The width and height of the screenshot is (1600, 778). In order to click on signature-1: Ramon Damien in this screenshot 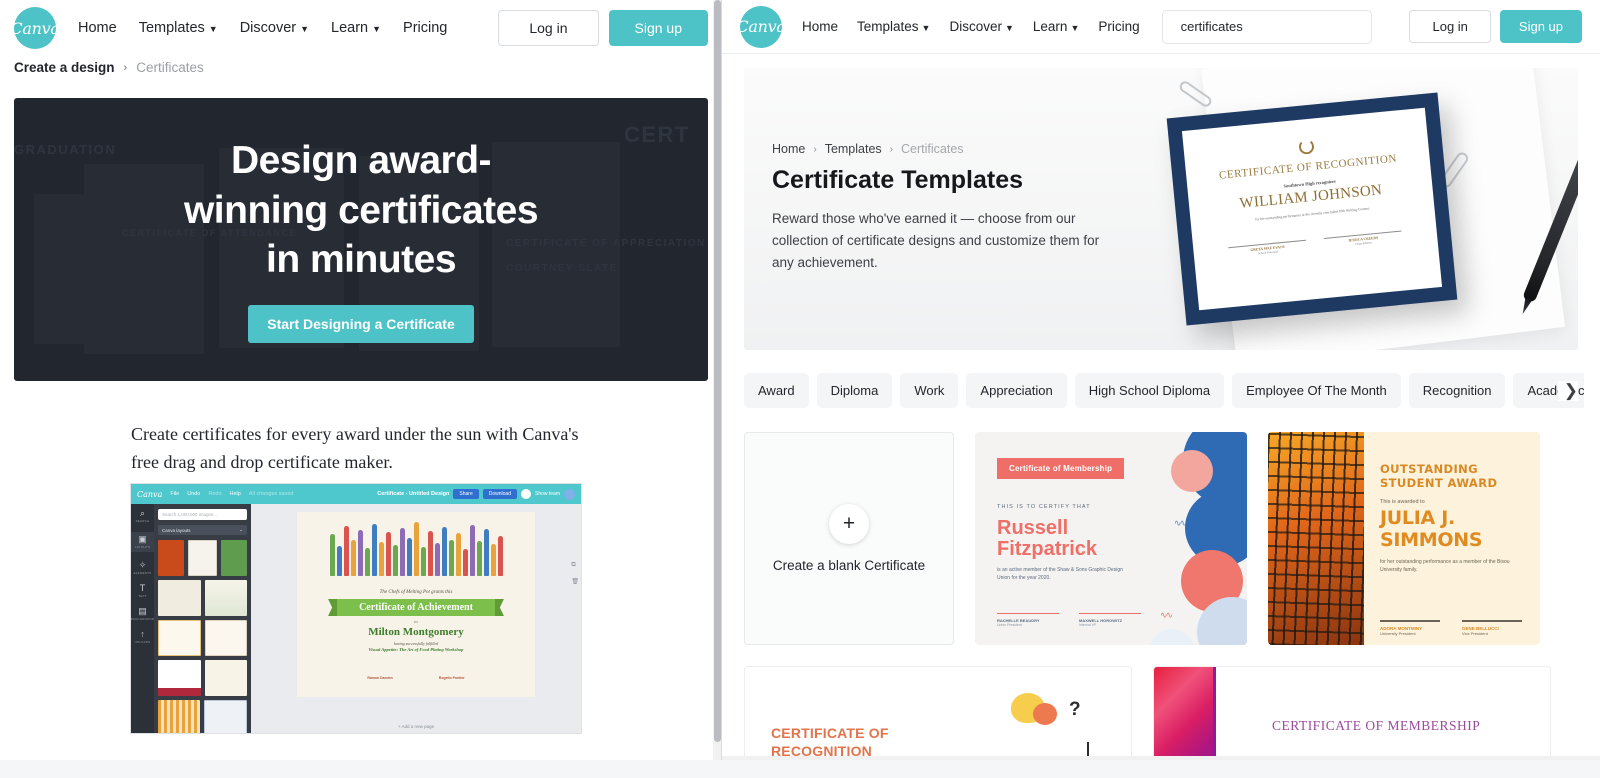, I will do `click(380, 678)`.